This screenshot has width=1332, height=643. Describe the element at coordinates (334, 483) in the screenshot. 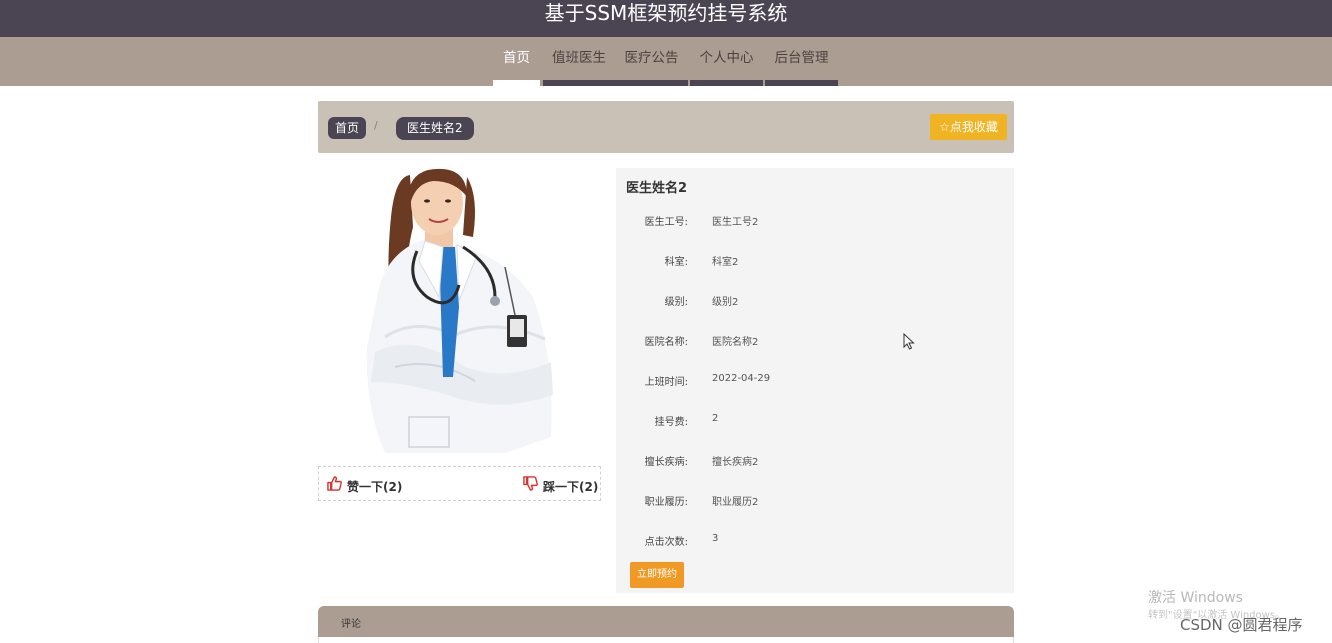

I see `thumbs-up-icon` at that location.